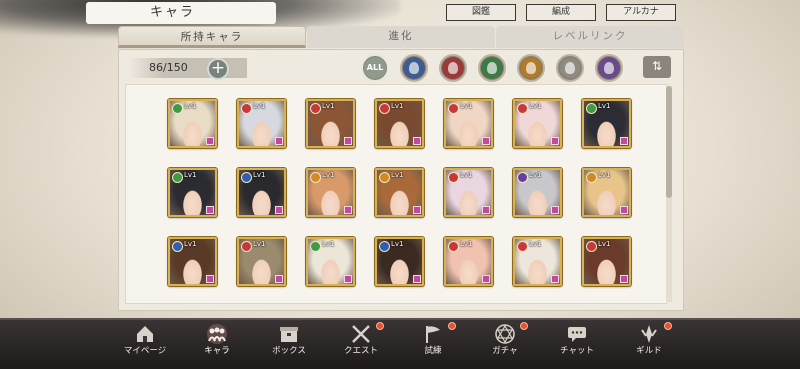 This screenshot has width=800, height=369. I want to click on wind-filter, so click(492, 68).